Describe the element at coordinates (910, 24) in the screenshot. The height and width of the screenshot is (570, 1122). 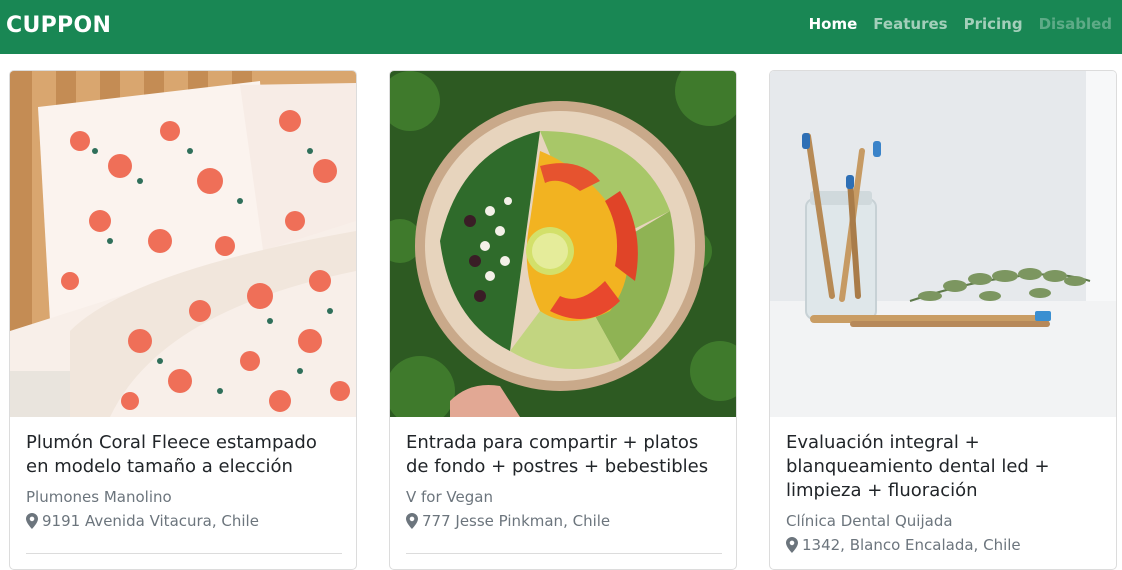
I see `nav-link-features: Features` at that location.